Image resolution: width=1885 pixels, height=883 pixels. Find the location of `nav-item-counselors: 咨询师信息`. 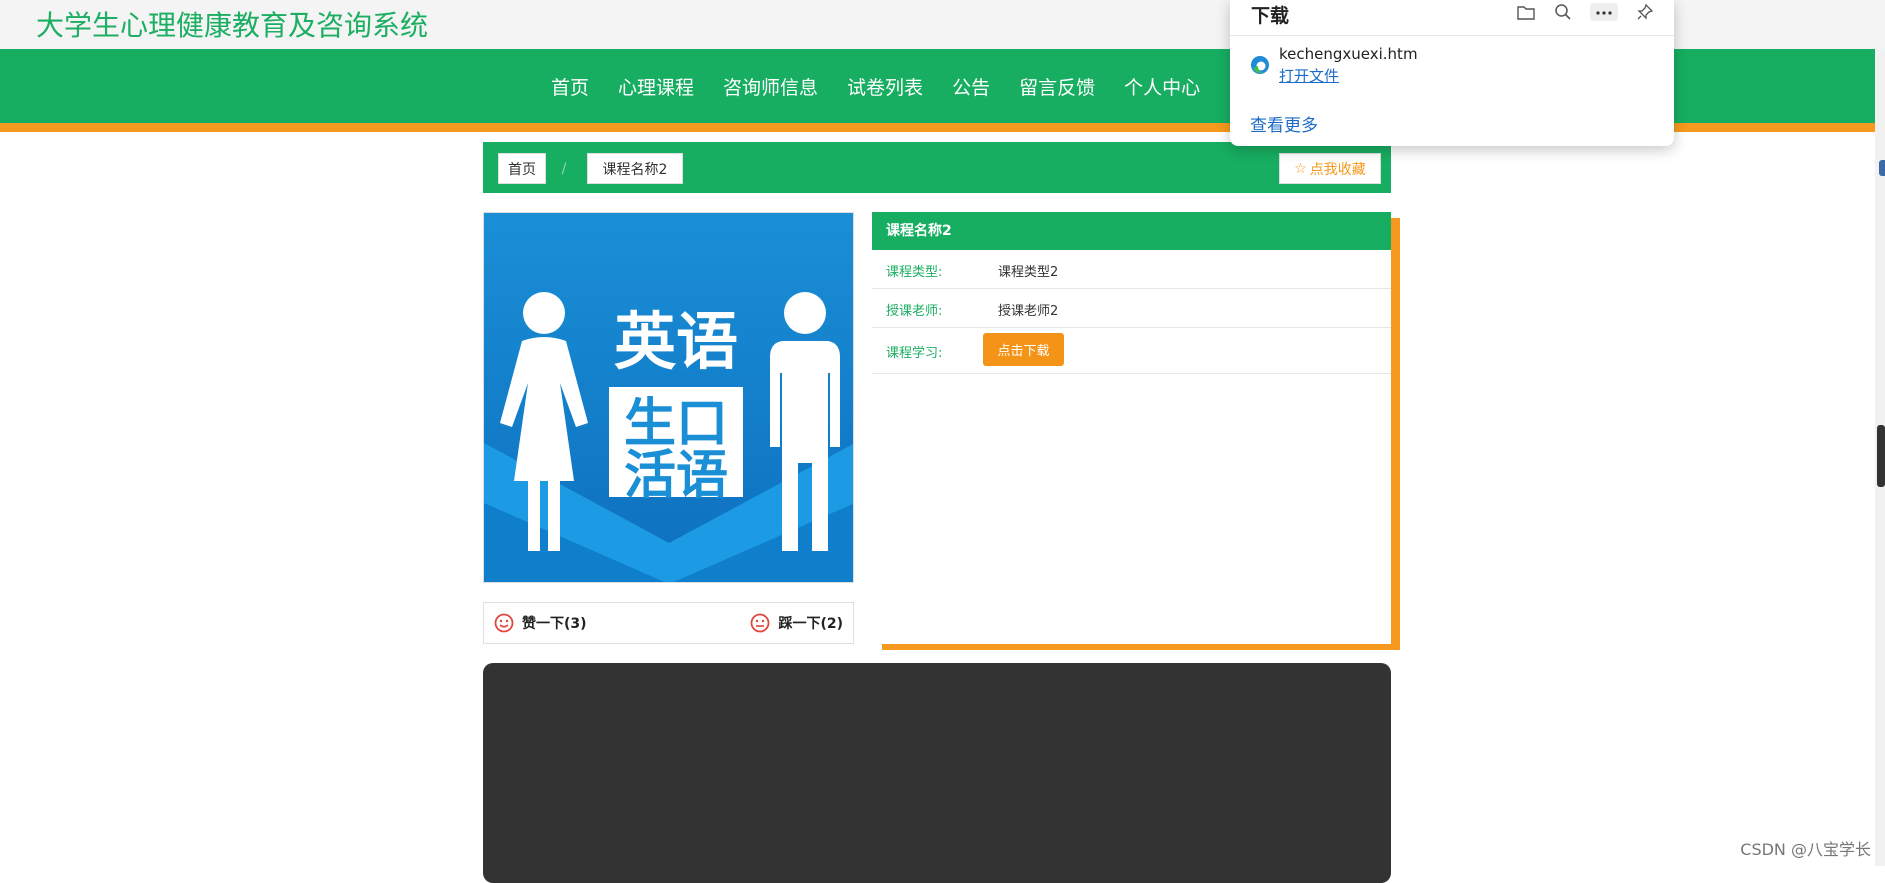

nav-item-counselors: 咨询师信息 is located at coordinates (770, 86).